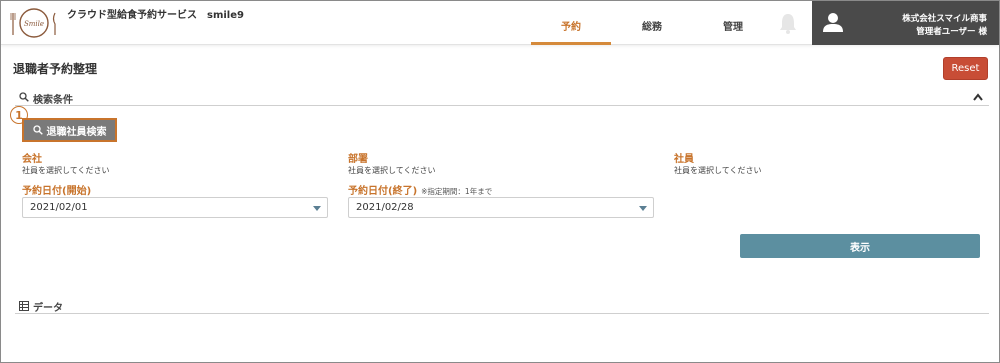 This screenshot has height=363, width=1000. Describe the element at coordinates (501, 207) in the screenshot. I see `date-end-select: 2021/02/28` at that location.